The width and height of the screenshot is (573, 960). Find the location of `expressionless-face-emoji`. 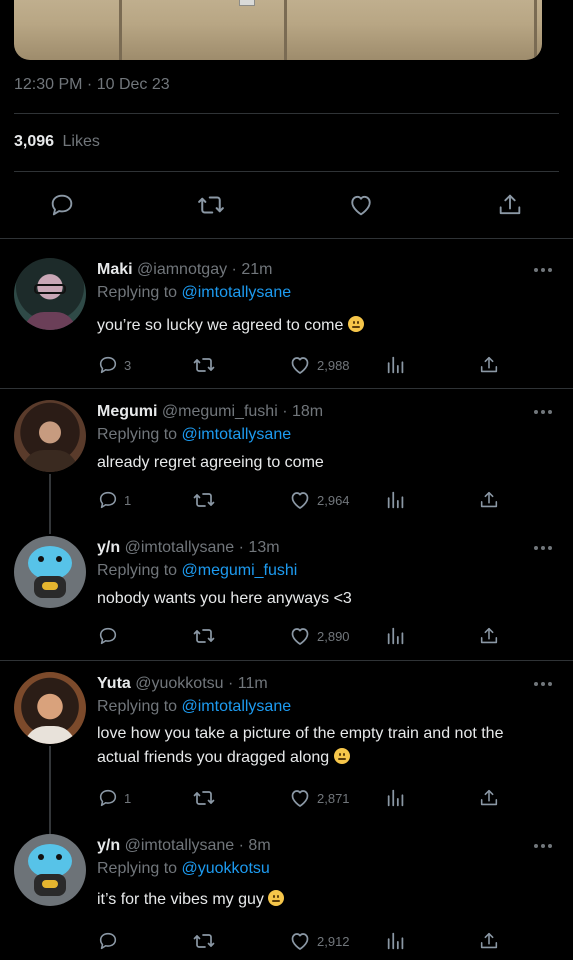

expressionless-face-emoji is located at coordinates (341, 756).